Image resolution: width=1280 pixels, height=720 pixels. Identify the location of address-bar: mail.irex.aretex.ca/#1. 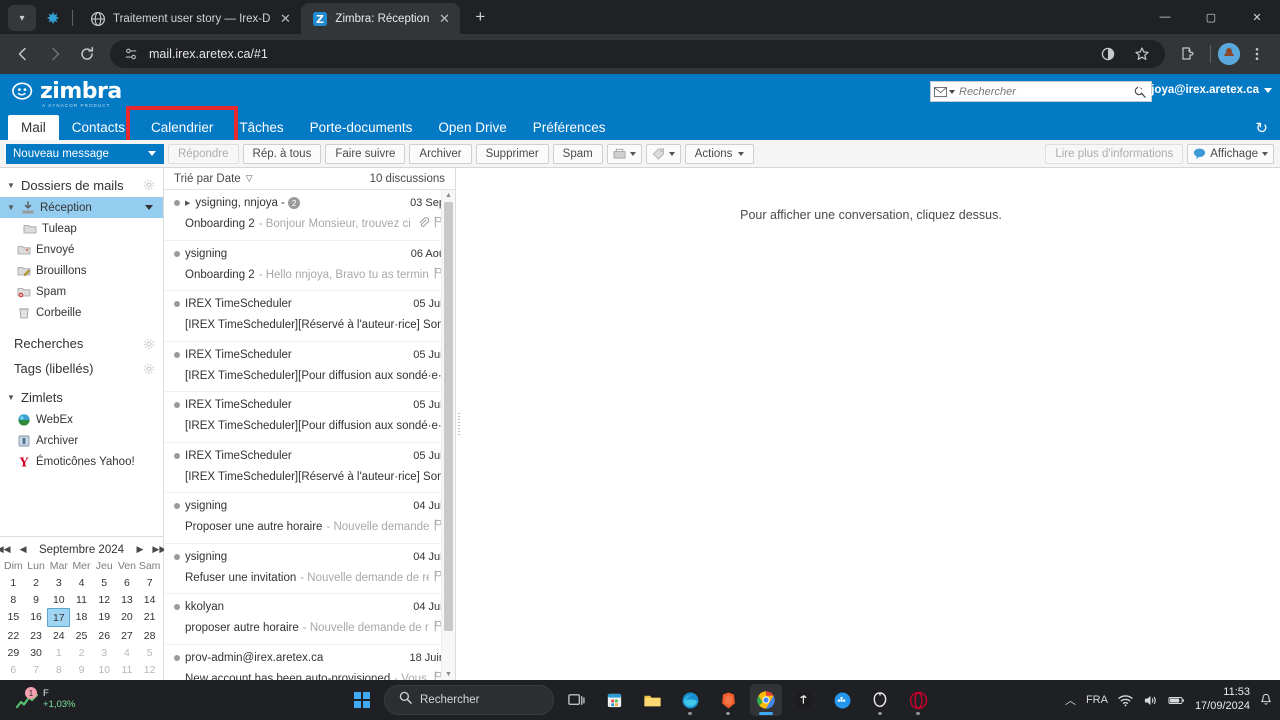
(637, 54).